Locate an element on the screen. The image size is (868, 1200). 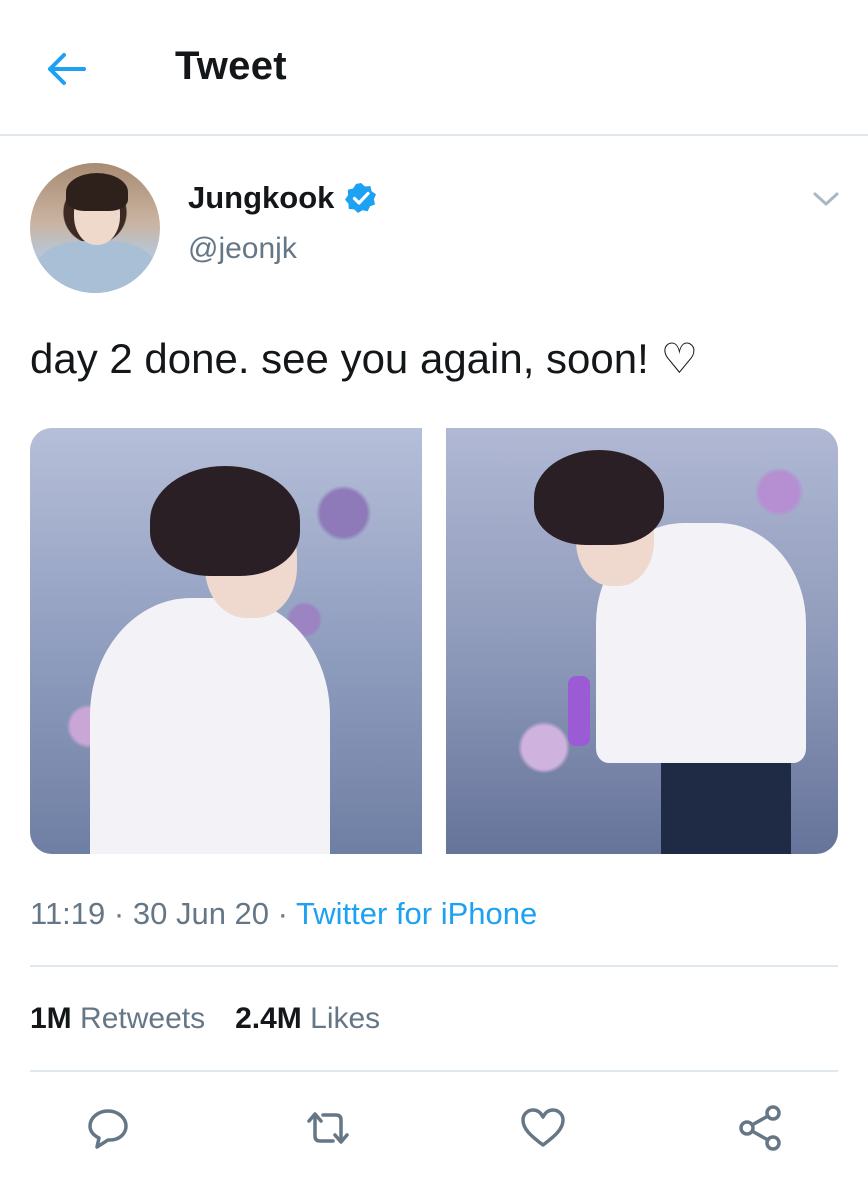
tweet-date: 30 Jun 20 is located at coordinates (201, 913).